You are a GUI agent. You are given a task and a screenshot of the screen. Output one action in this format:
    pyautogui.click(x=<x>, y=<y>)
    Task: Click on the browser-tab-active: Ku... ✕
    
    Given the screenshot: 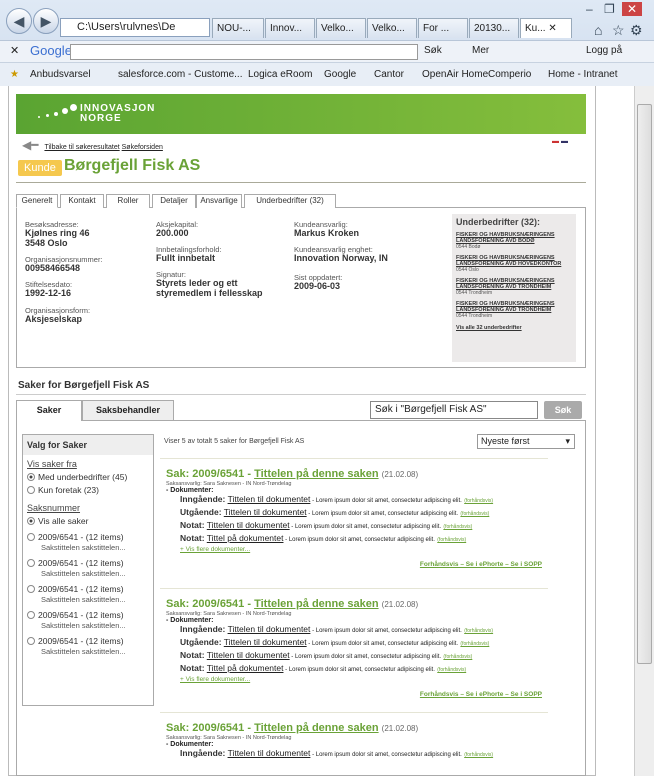 What is the action you would take?
    pyautogui.click(x=546, y=28)
    